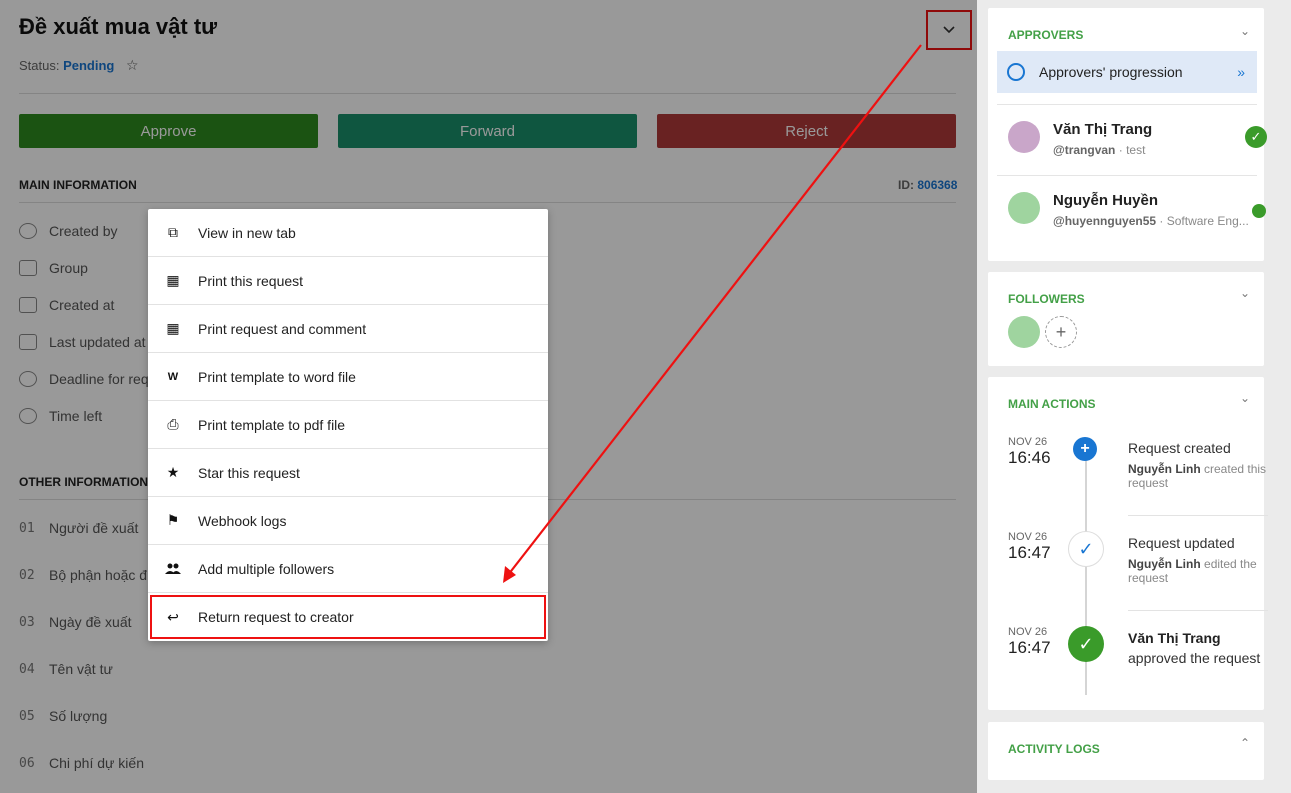 This screenshot has height=793, width=1291. Describe the element at coordinates (348, 233) in the screenshot. I see `menu-item-view-new-tab: ⧉ View in new tab` at that location.